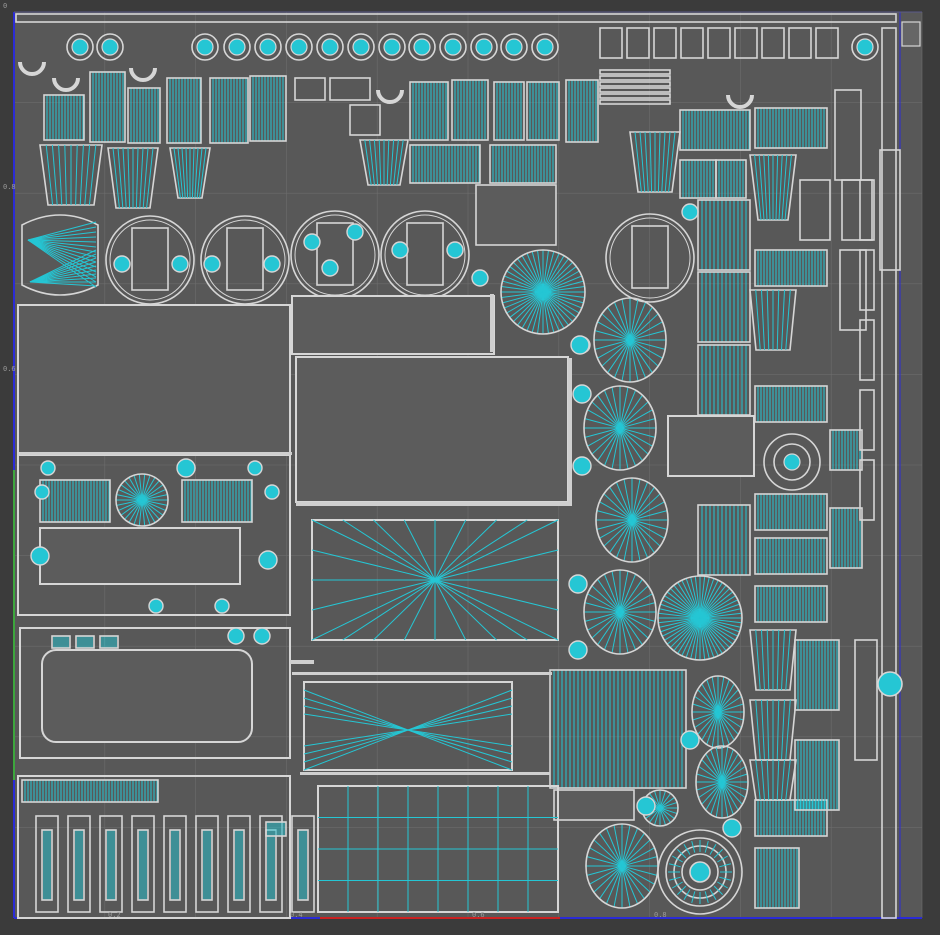 The image size is (940, 935). I want to click on ruler-label-bottom-1: 0.2, so click(114, 915).